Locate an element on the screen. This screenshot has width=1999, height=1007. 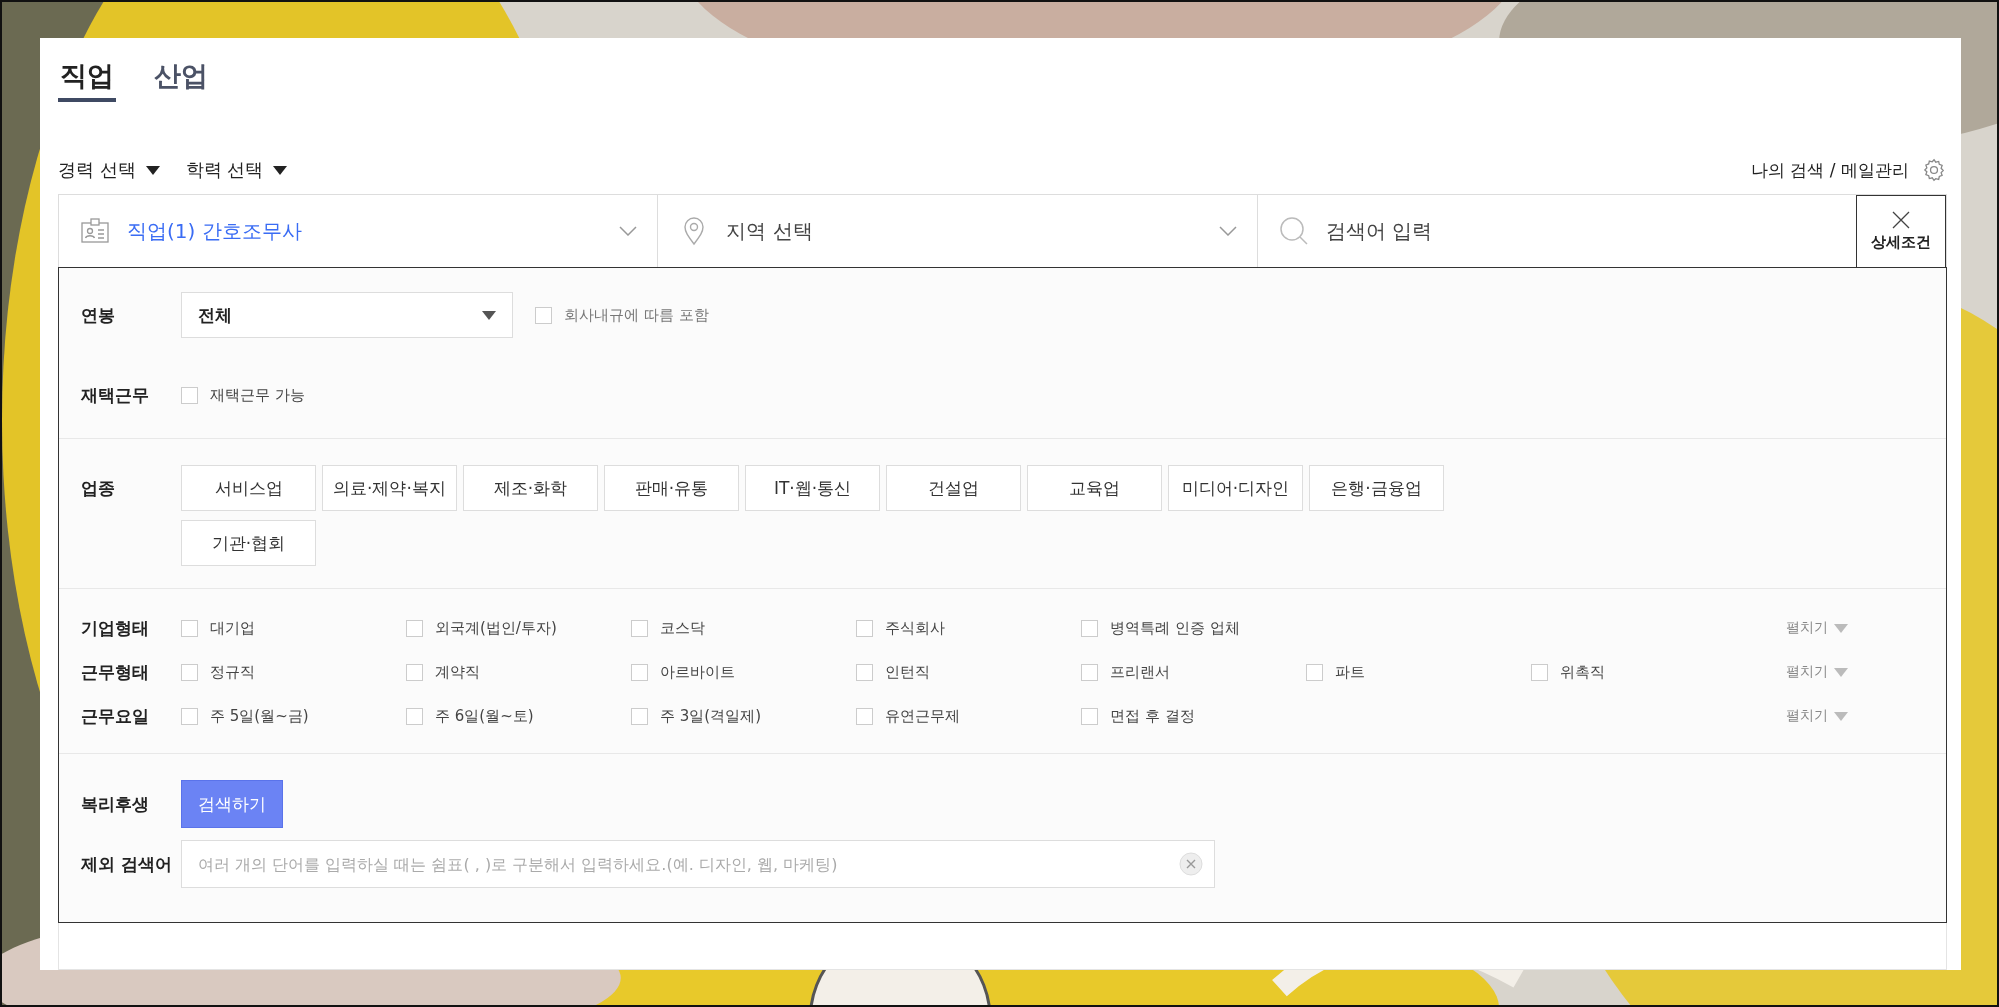
checkbox: 회사내규에 따름 포함 is located at coordinates (622, 315).